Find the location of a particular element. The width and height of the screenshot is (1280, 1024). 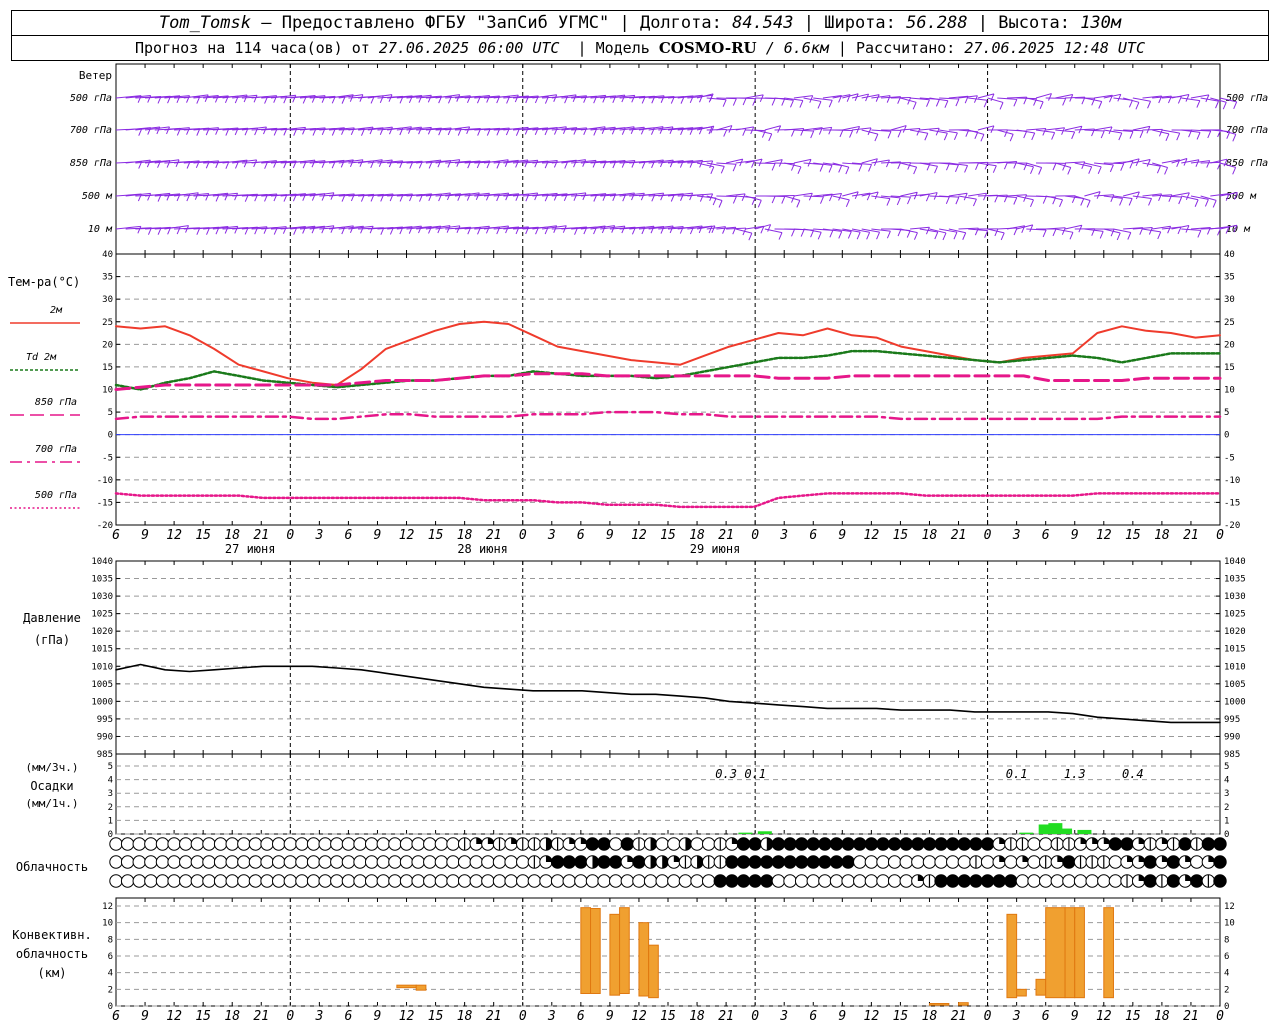

convective-bar is located at coordinates (1021, 992).